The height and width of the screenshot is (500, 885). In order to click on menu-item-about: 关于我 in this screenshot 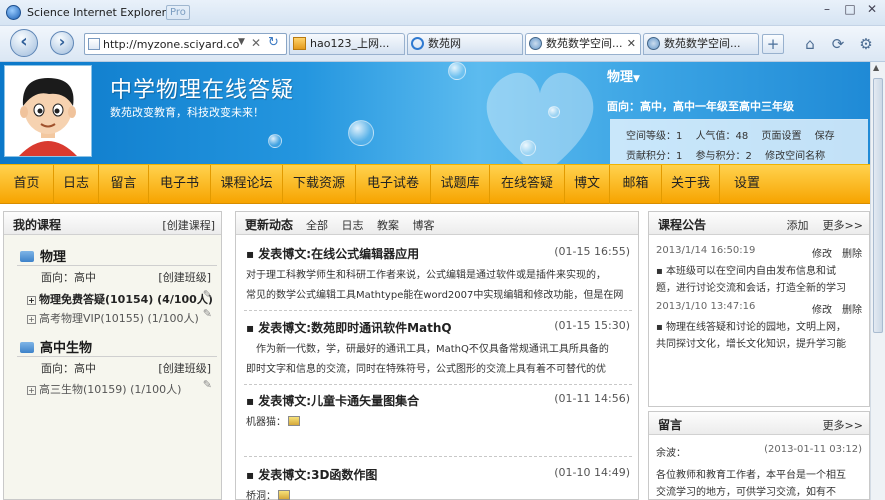, I will do `click(691, 184)`.